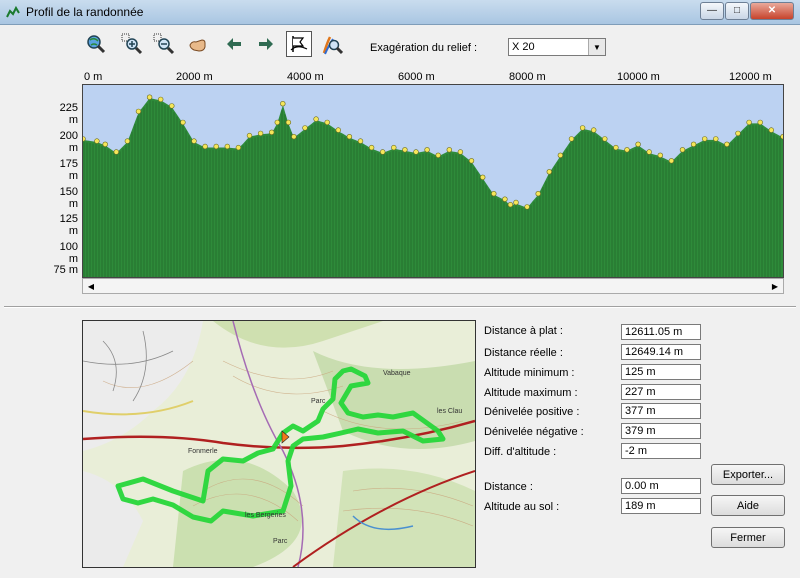 This screenshot has width=800, height=578. What do you see at coordinates (638, 77) in the screenshot?
I see `x-tick-label: 10000 m` at bounding box center [638, 77].